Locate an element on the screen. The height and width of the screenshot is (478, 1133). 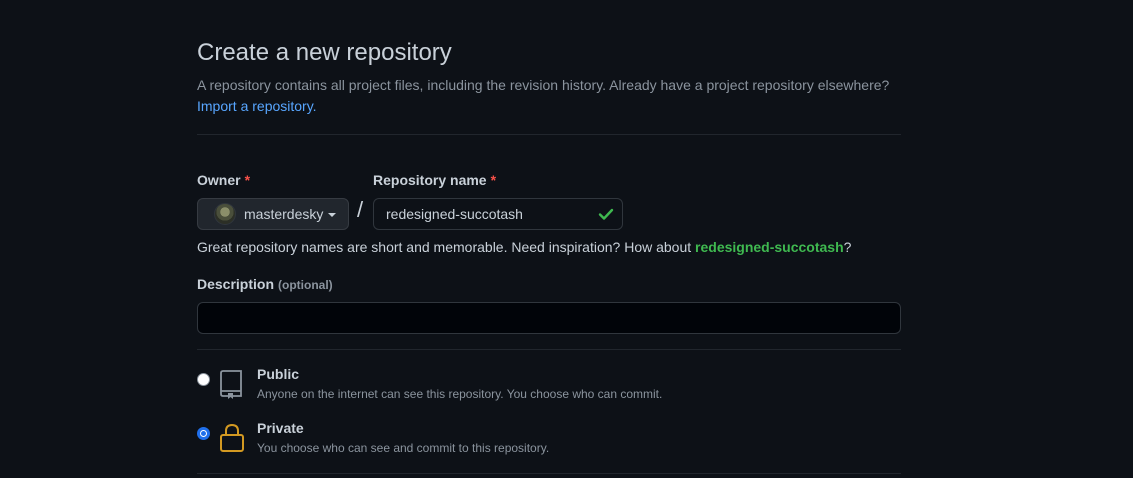
name-suggestion: redesigned-succotash is located at coordinates (769, 247).